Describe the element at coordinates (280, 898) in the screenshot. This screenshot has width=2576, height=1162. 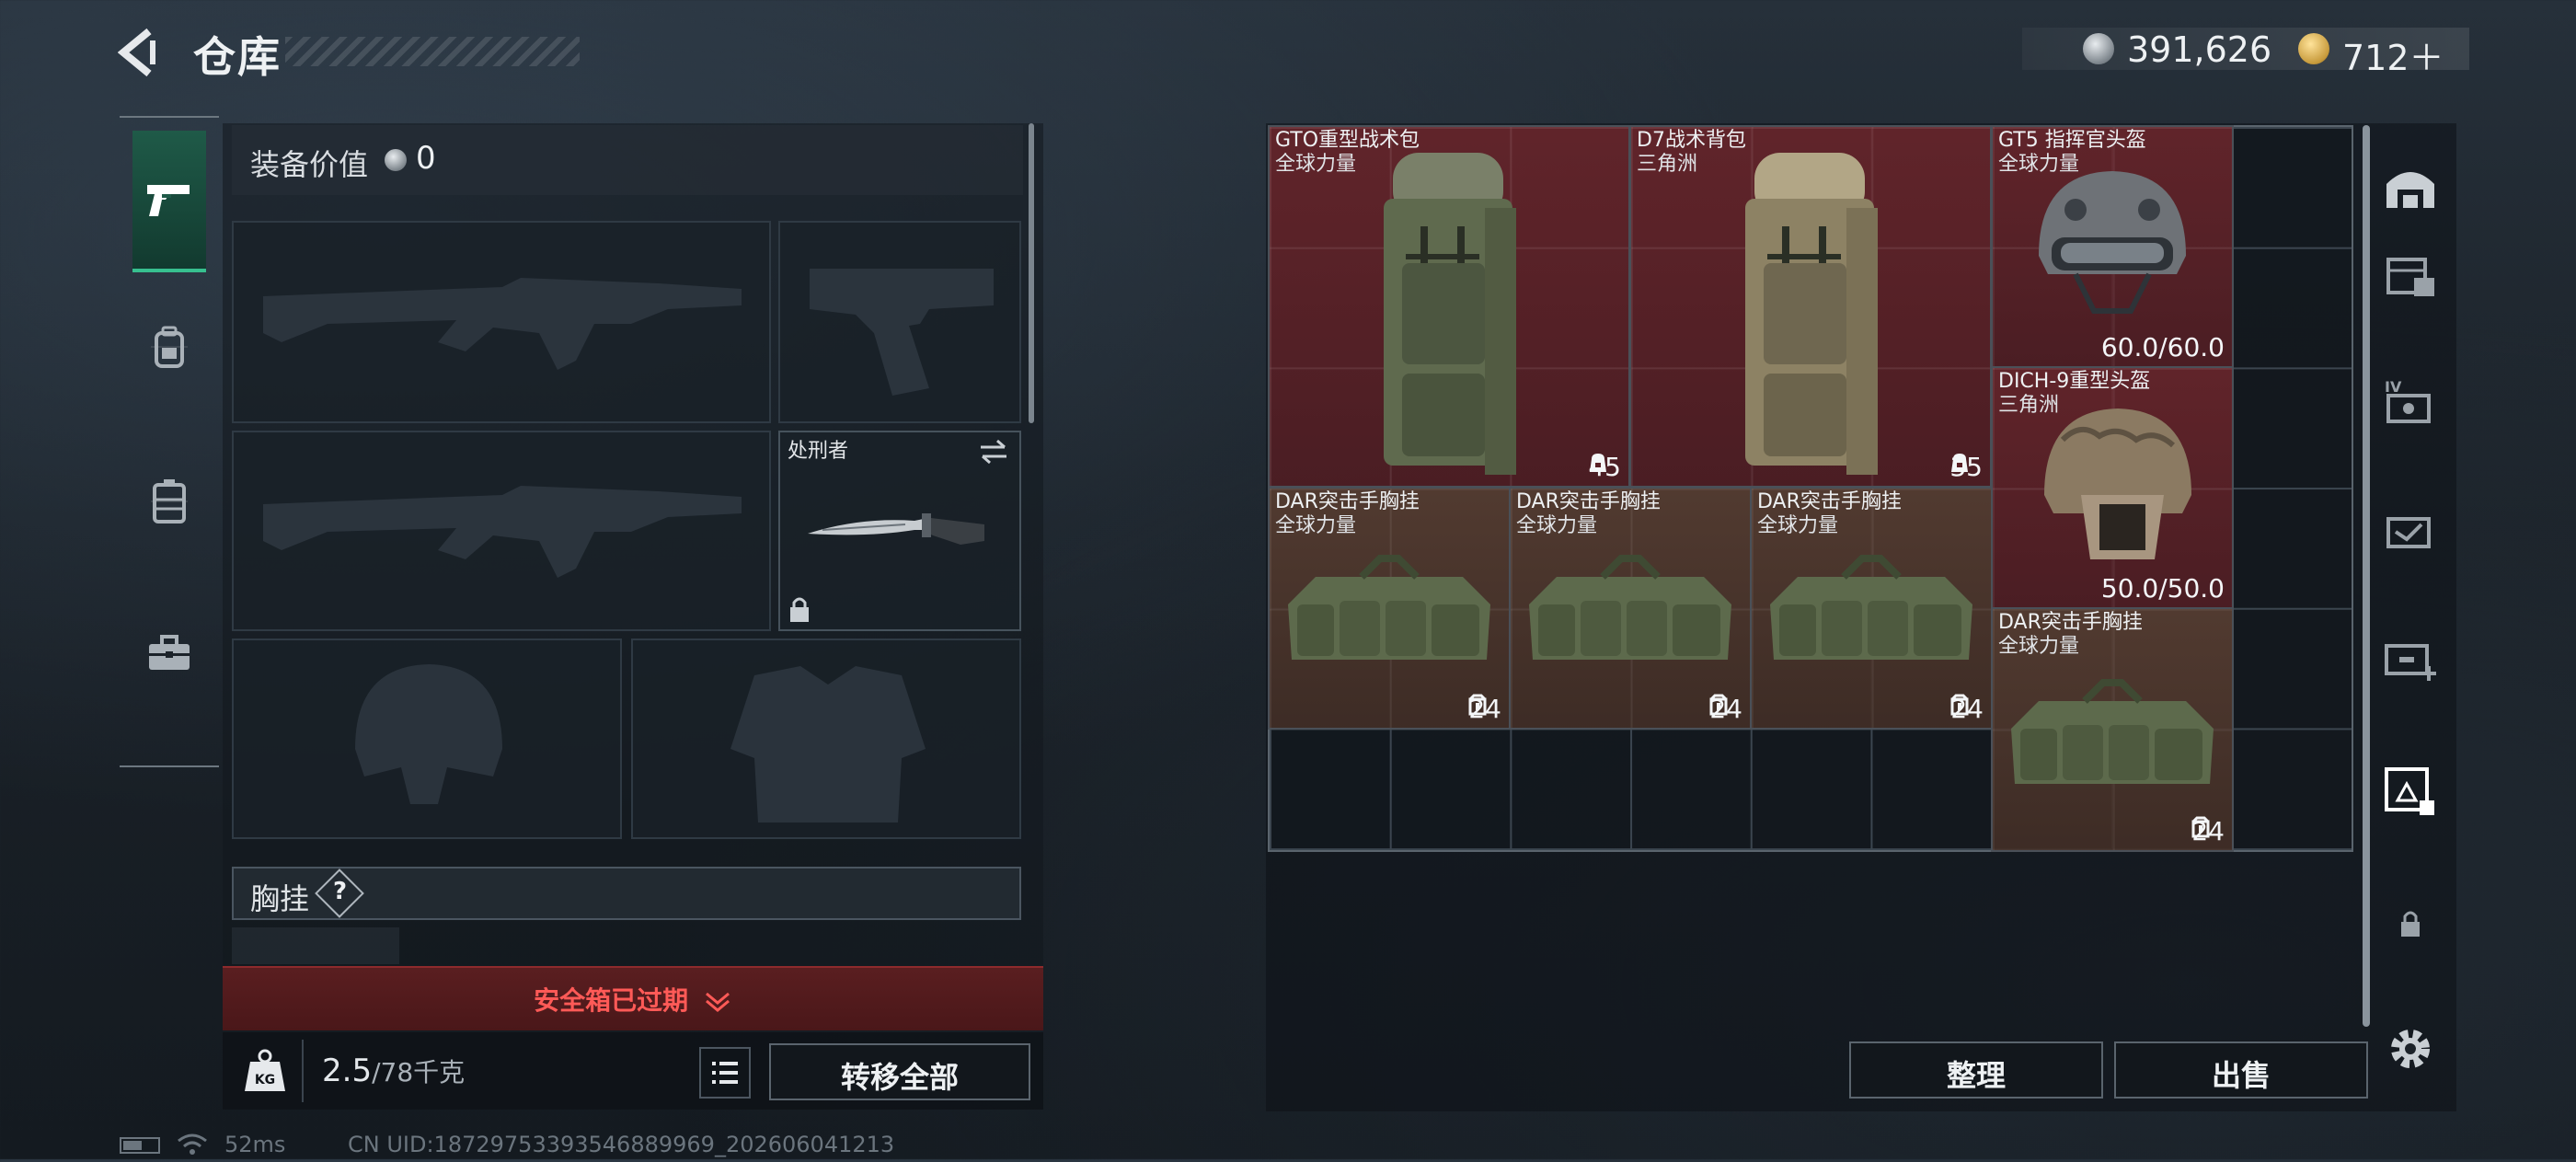
I see `chest-rig-label: 胸挂` at that location.